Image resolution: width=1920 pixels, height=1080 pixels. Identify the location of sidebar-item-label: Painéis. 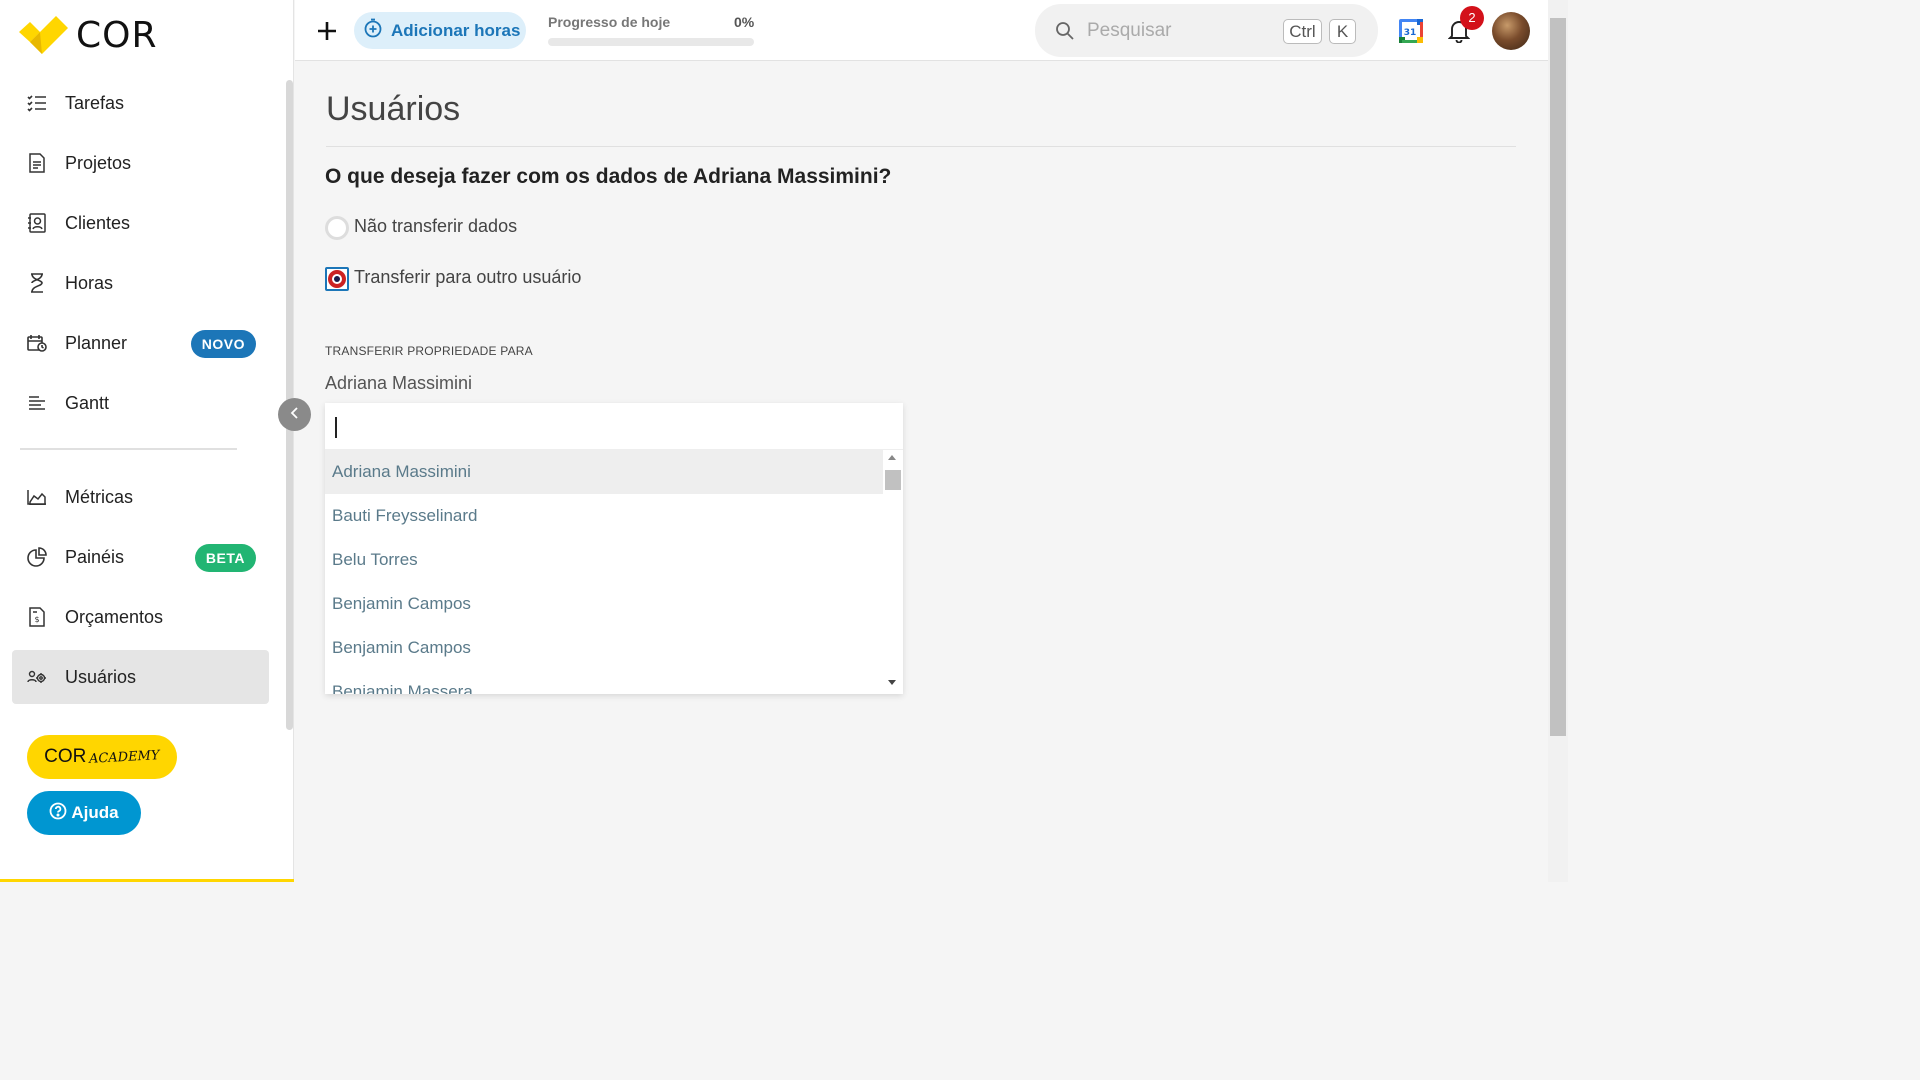
(95, 556).